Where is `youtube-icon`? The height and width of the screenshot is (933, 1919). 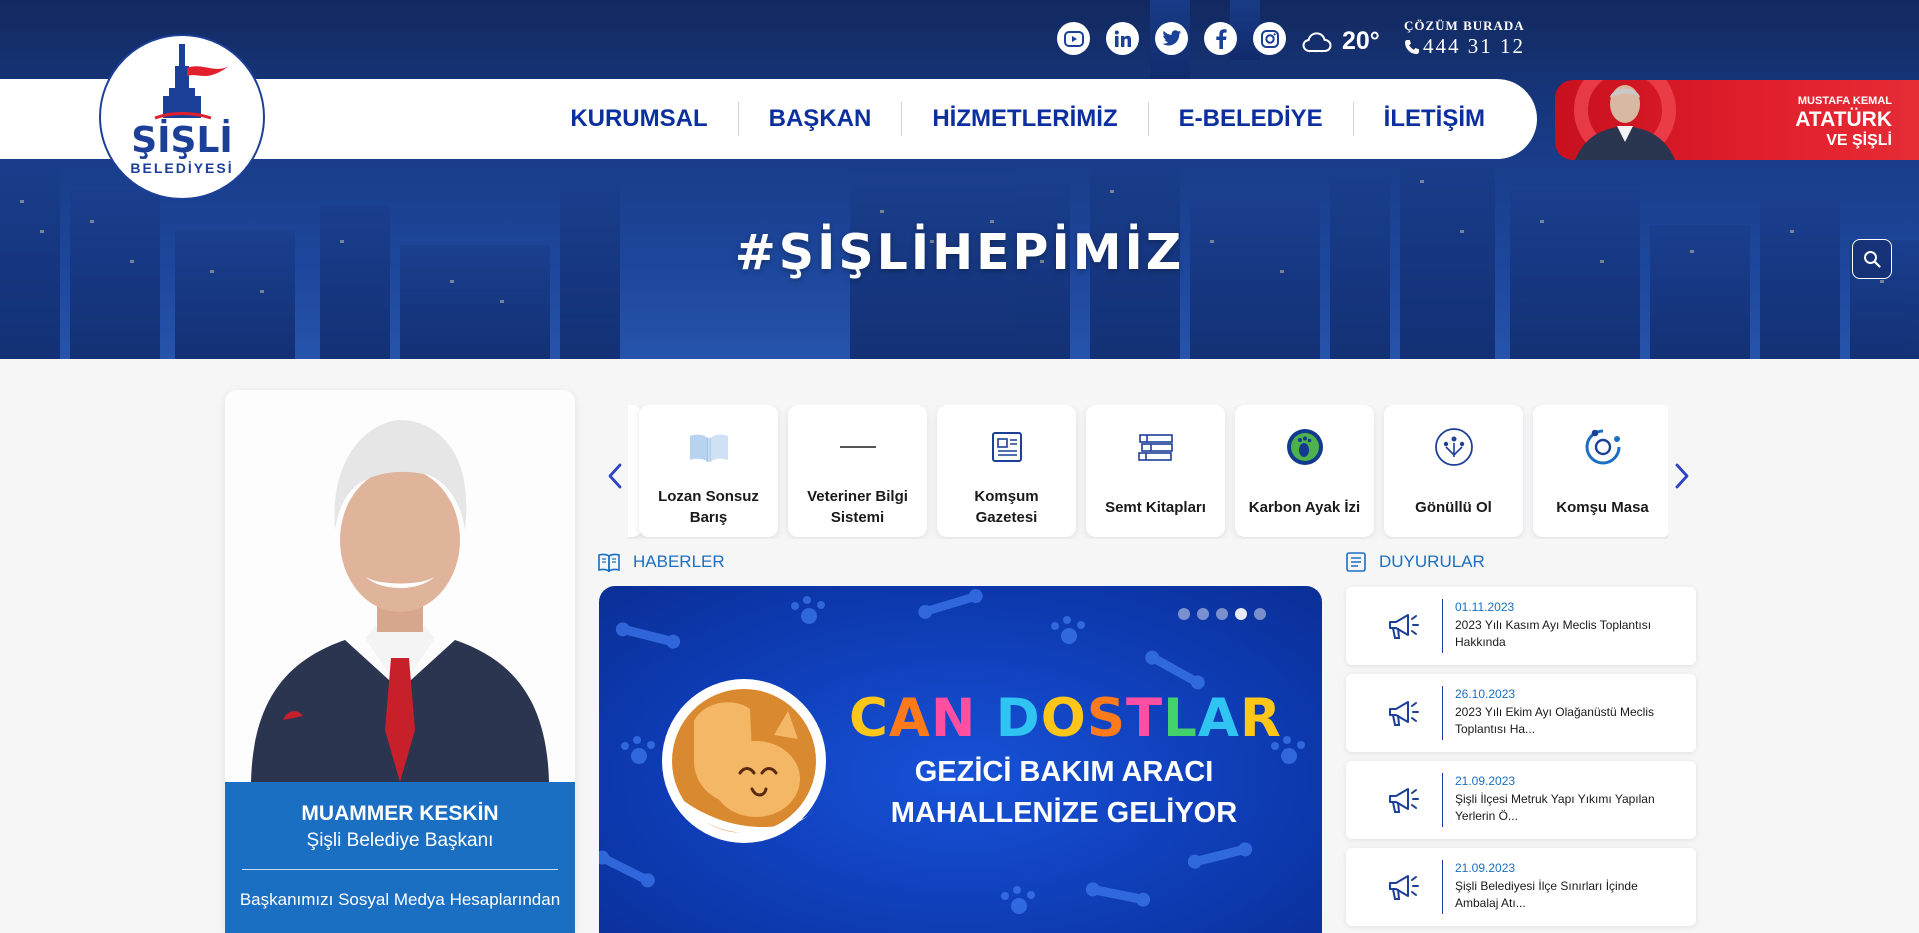 youtube-icon is located at coordinates (1073, 38).